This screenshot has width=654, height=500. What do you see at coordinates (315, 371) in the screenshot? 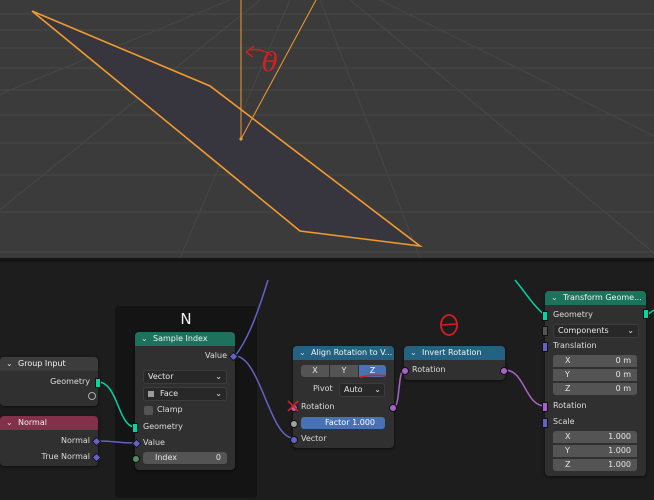
I see `axis-x-button: X` at bounding box center [315, 371].